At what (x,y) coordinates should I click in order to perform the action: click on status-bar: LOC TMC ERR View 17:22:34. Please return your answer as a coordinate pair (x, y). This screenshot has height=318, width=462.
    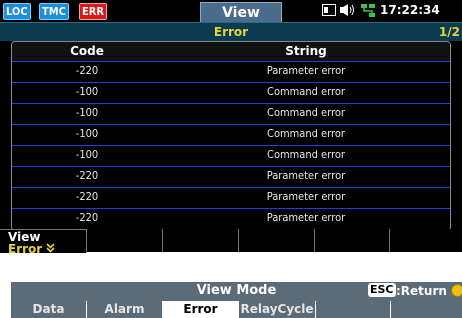
    Looking at the image, I should click on (231, 11).